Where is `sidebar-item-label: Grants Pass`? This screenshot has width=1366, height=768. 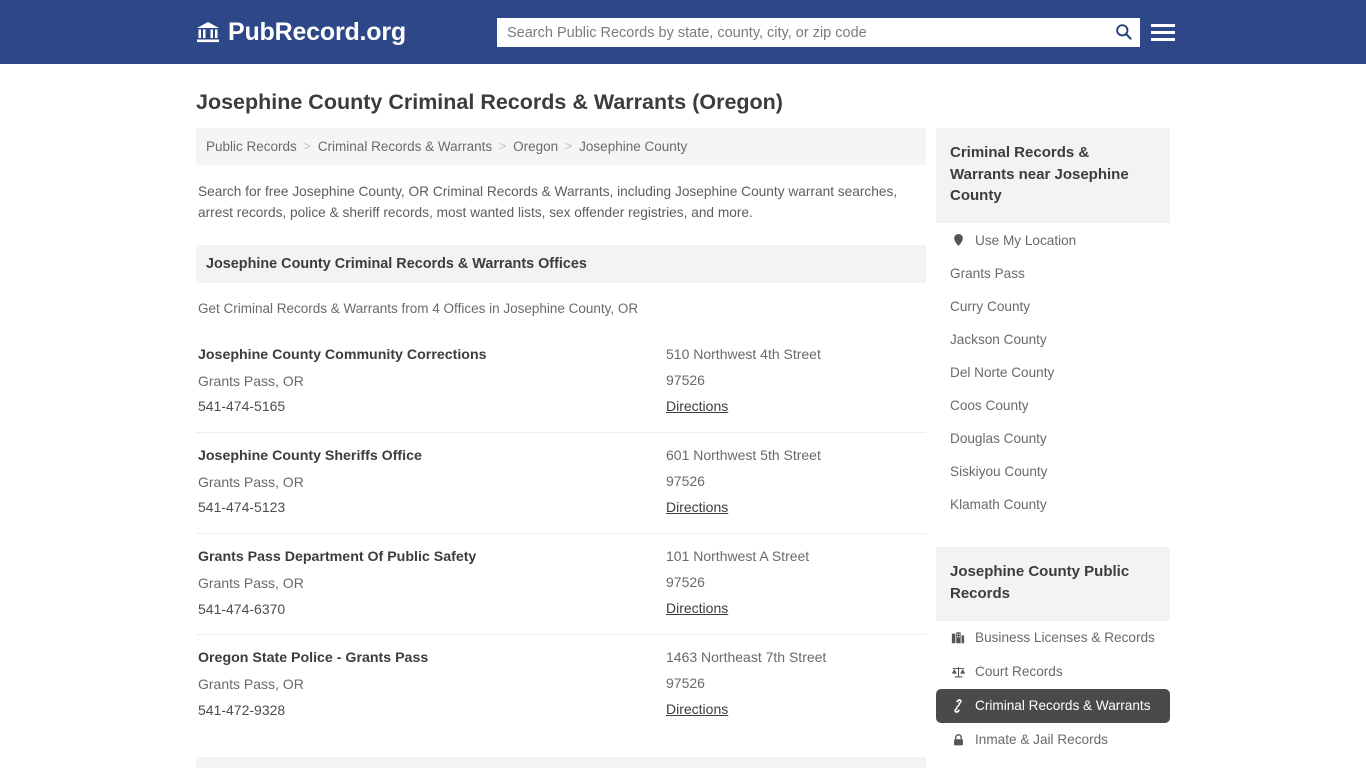
sidebar-item-label: Grants Pass is located at coordinates (987, 274).